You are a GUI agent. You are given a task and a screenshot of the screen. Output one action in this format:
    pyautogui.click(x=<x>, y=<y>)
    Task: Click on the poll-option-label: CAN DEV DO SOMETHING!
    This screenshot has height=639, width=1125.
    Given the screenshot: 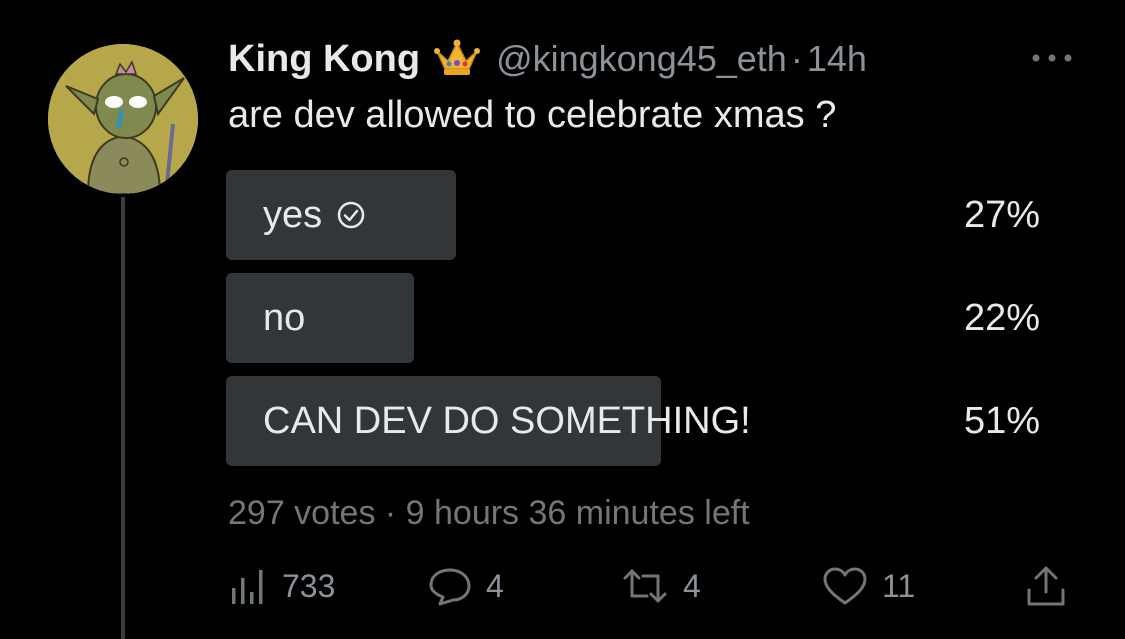 What is the action you would take?
    pyautogui.click(x=507, y=420)
    